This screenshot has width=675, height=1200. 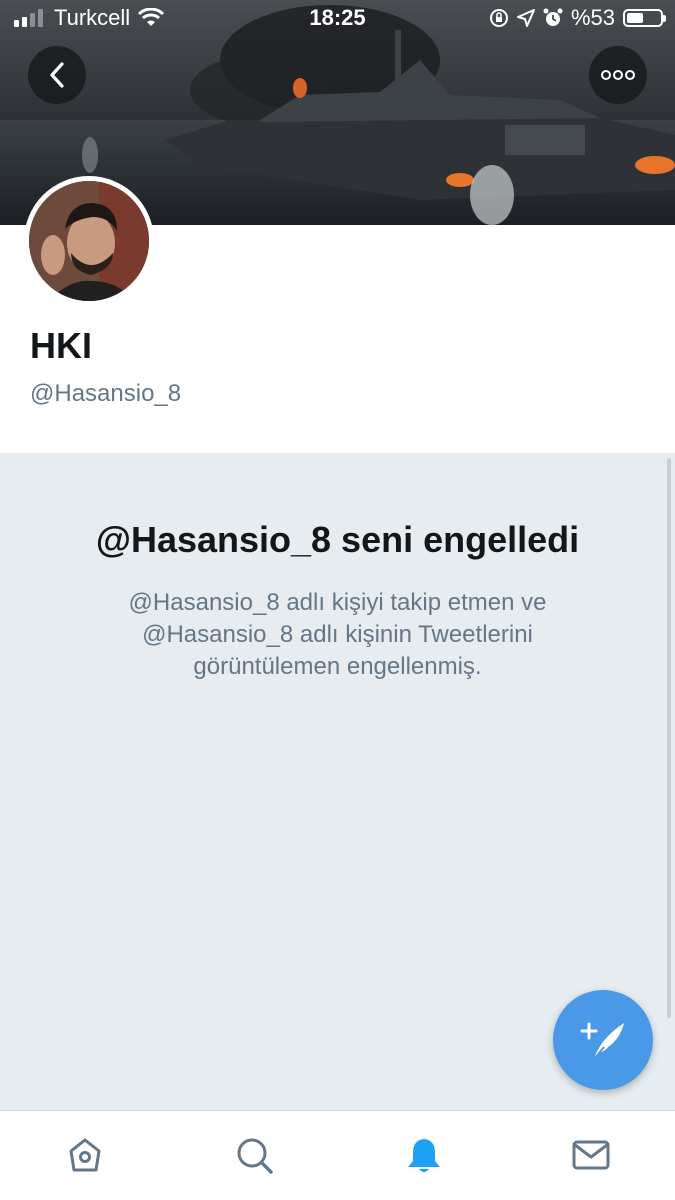 I want to click on avatar, so click(x=89, y=241).